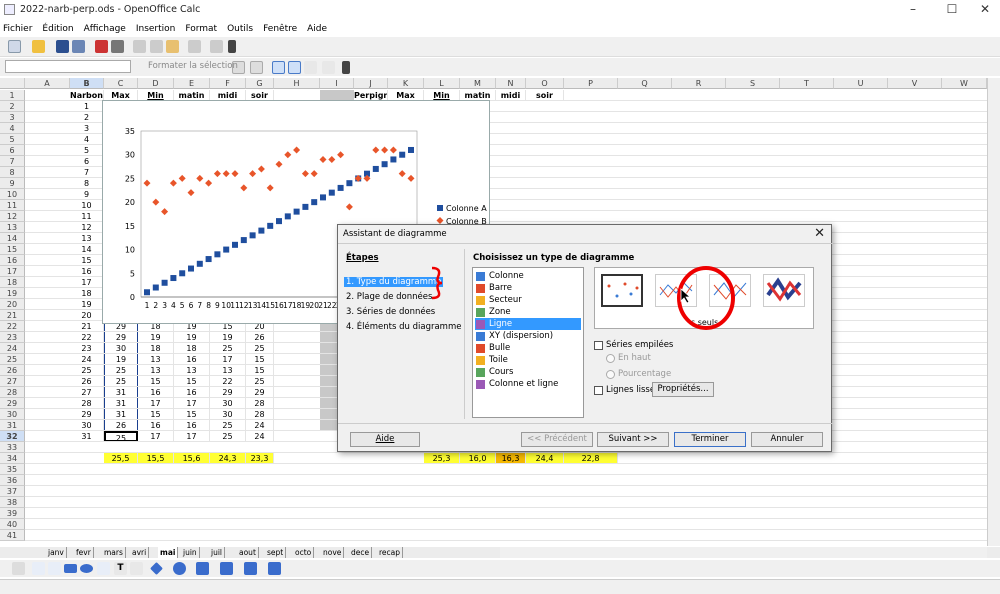  I want to click on format-overflow-icon, so click(346, 67).